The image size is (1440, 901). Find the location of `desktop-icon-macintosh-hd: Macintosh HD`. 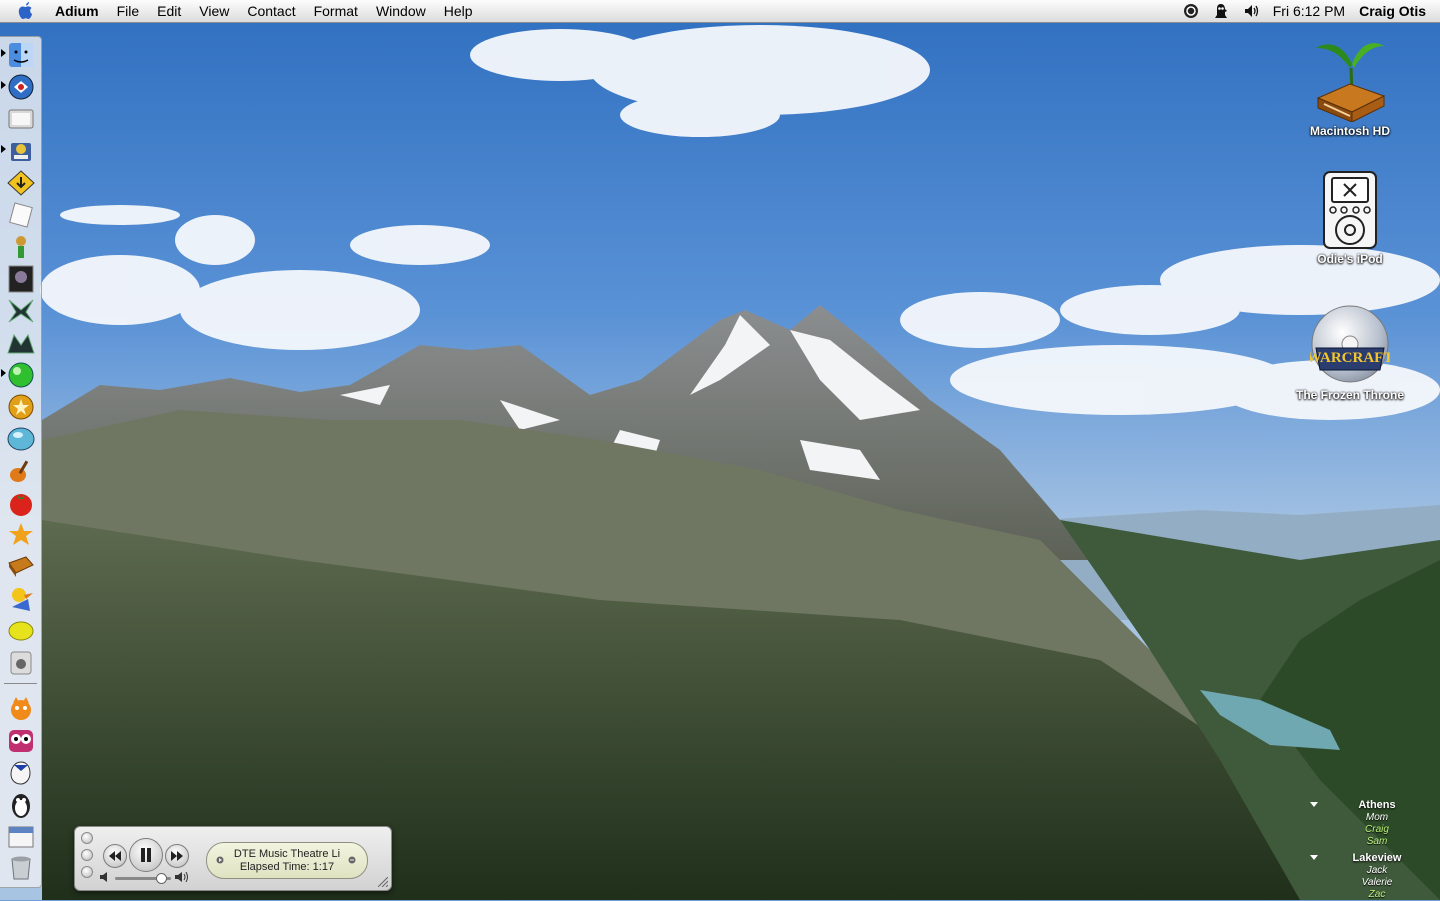

desktop-icon-macintosh-hd: Macintosh HD is located at coordinates (1350, 87).